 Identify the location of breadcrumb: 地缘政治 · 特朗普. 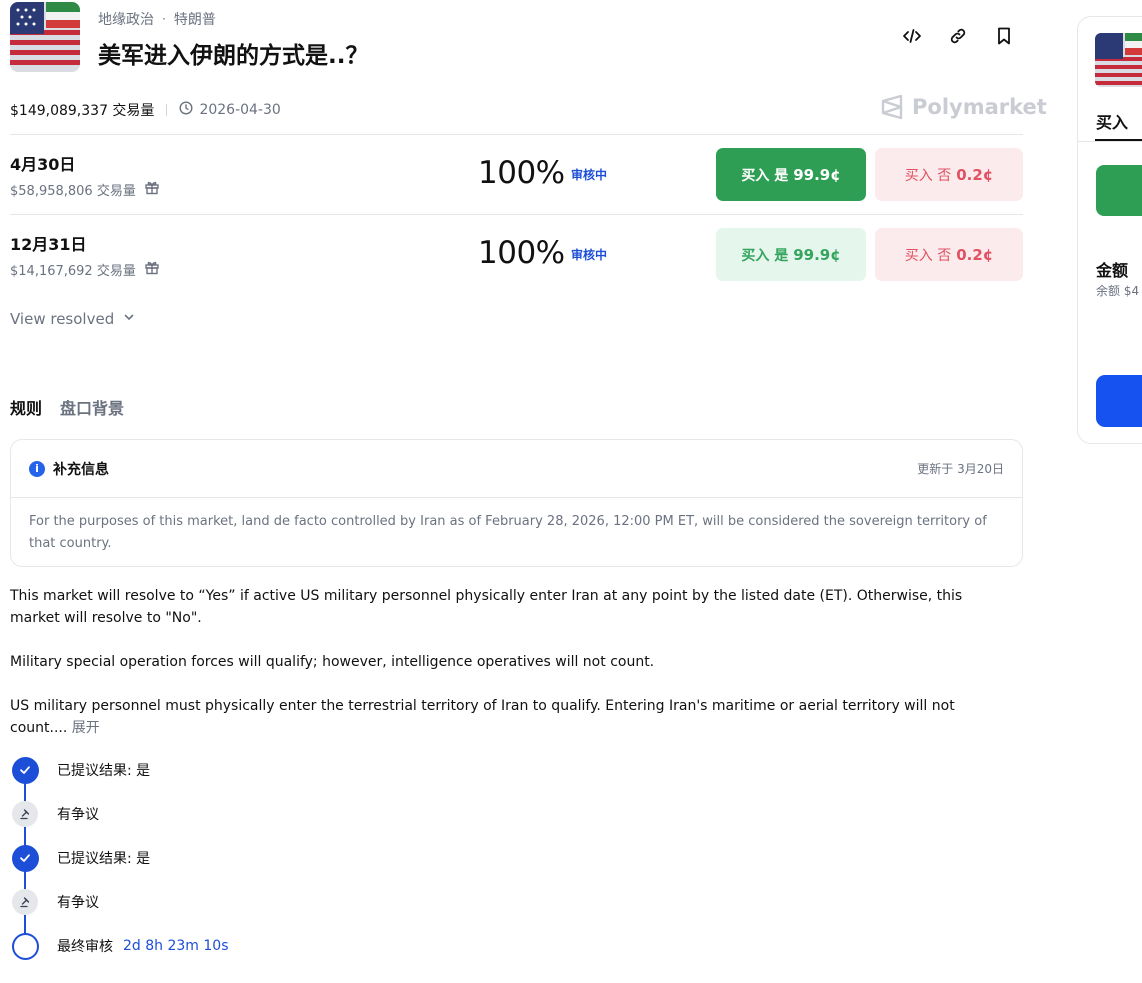
(157, 19).